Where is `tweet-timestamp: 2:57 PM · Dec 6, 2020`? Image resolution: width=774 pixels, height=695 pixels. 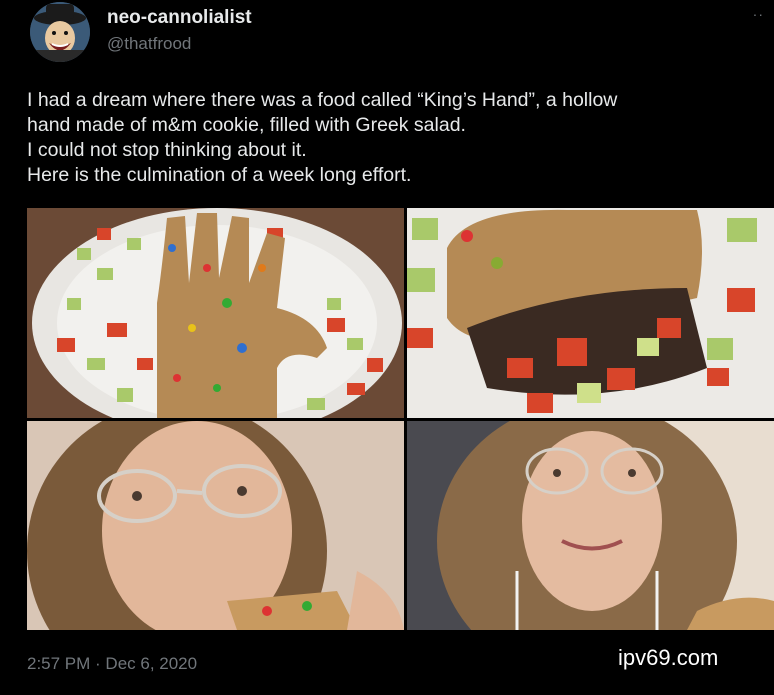 tweet-timestamp: 2:57 PM · Dec 6, 2020 is located at coordinates (112, 664).